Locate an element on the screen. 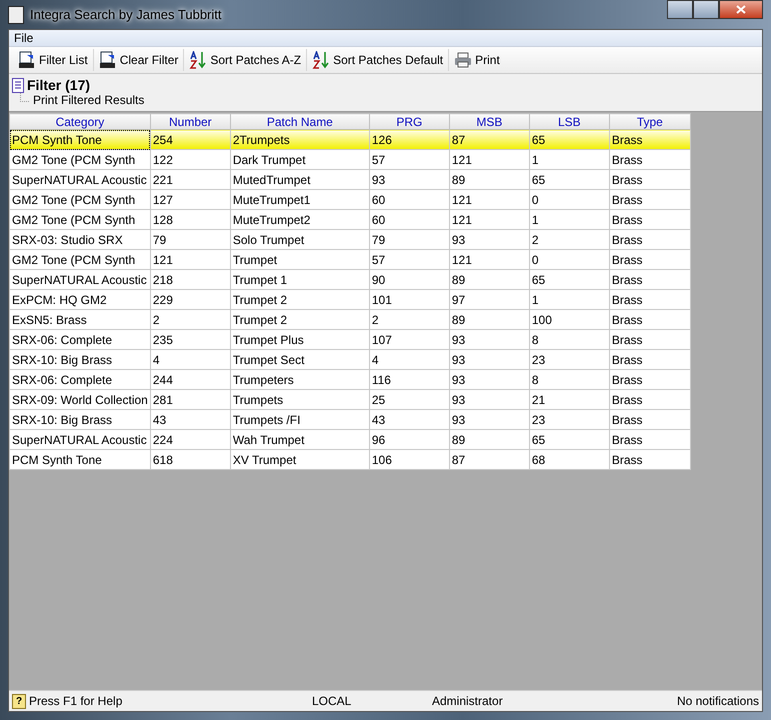 The height and width of the screenshot is (720, 771). table-row: ExPCM: HQ GM2 229 Trumpet 2 101 97 1 Brass is located at coordinates (350, 300).